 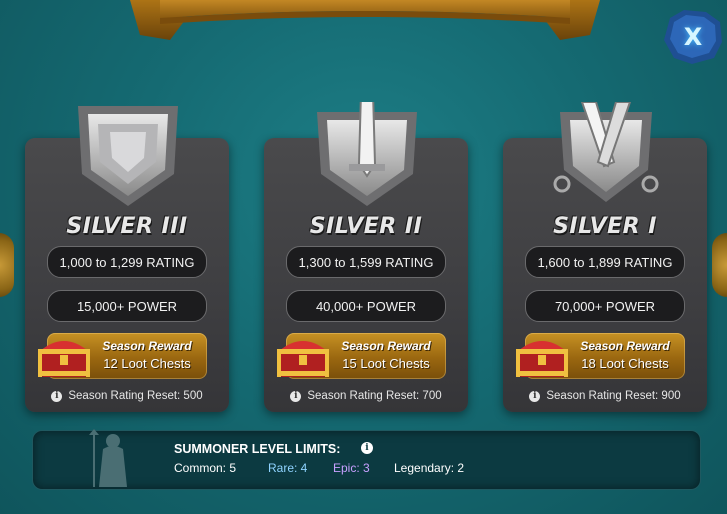 I want to click on rating-range: 1,000 to 1,299 RATING, so click(x=127, y=262).